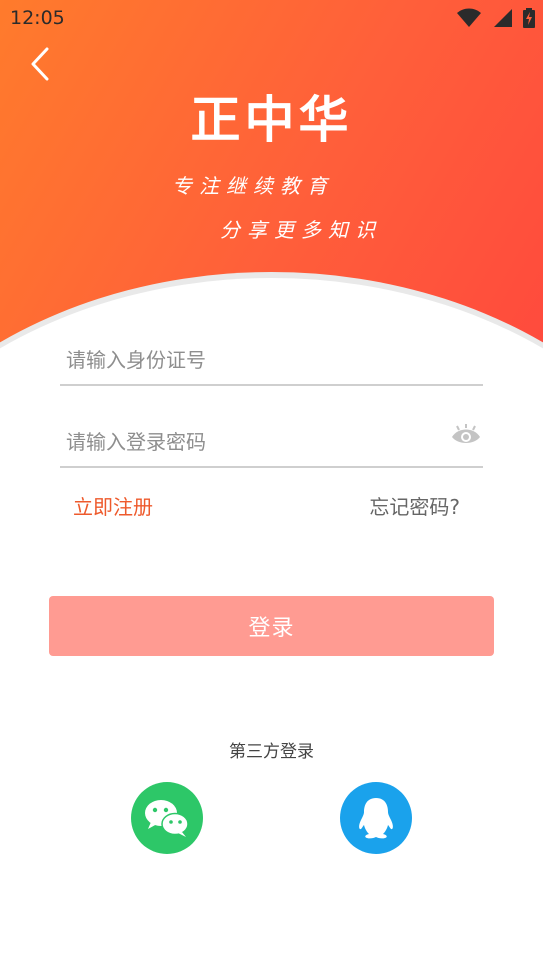  I want to click on wechat-login-button, so click(167, 818).